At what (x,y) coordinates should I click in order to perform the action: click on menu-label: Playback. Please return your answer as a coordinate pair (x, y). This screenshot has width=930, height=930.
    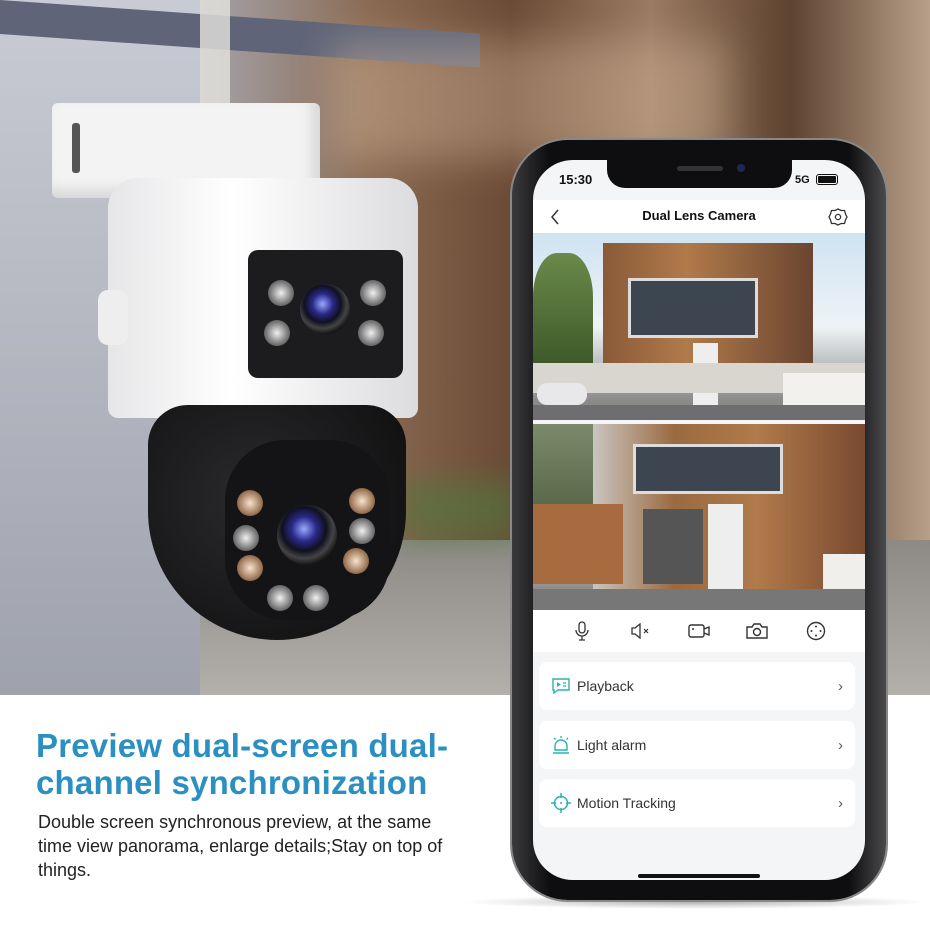
    Looking at the image, I should click on (605, 686).